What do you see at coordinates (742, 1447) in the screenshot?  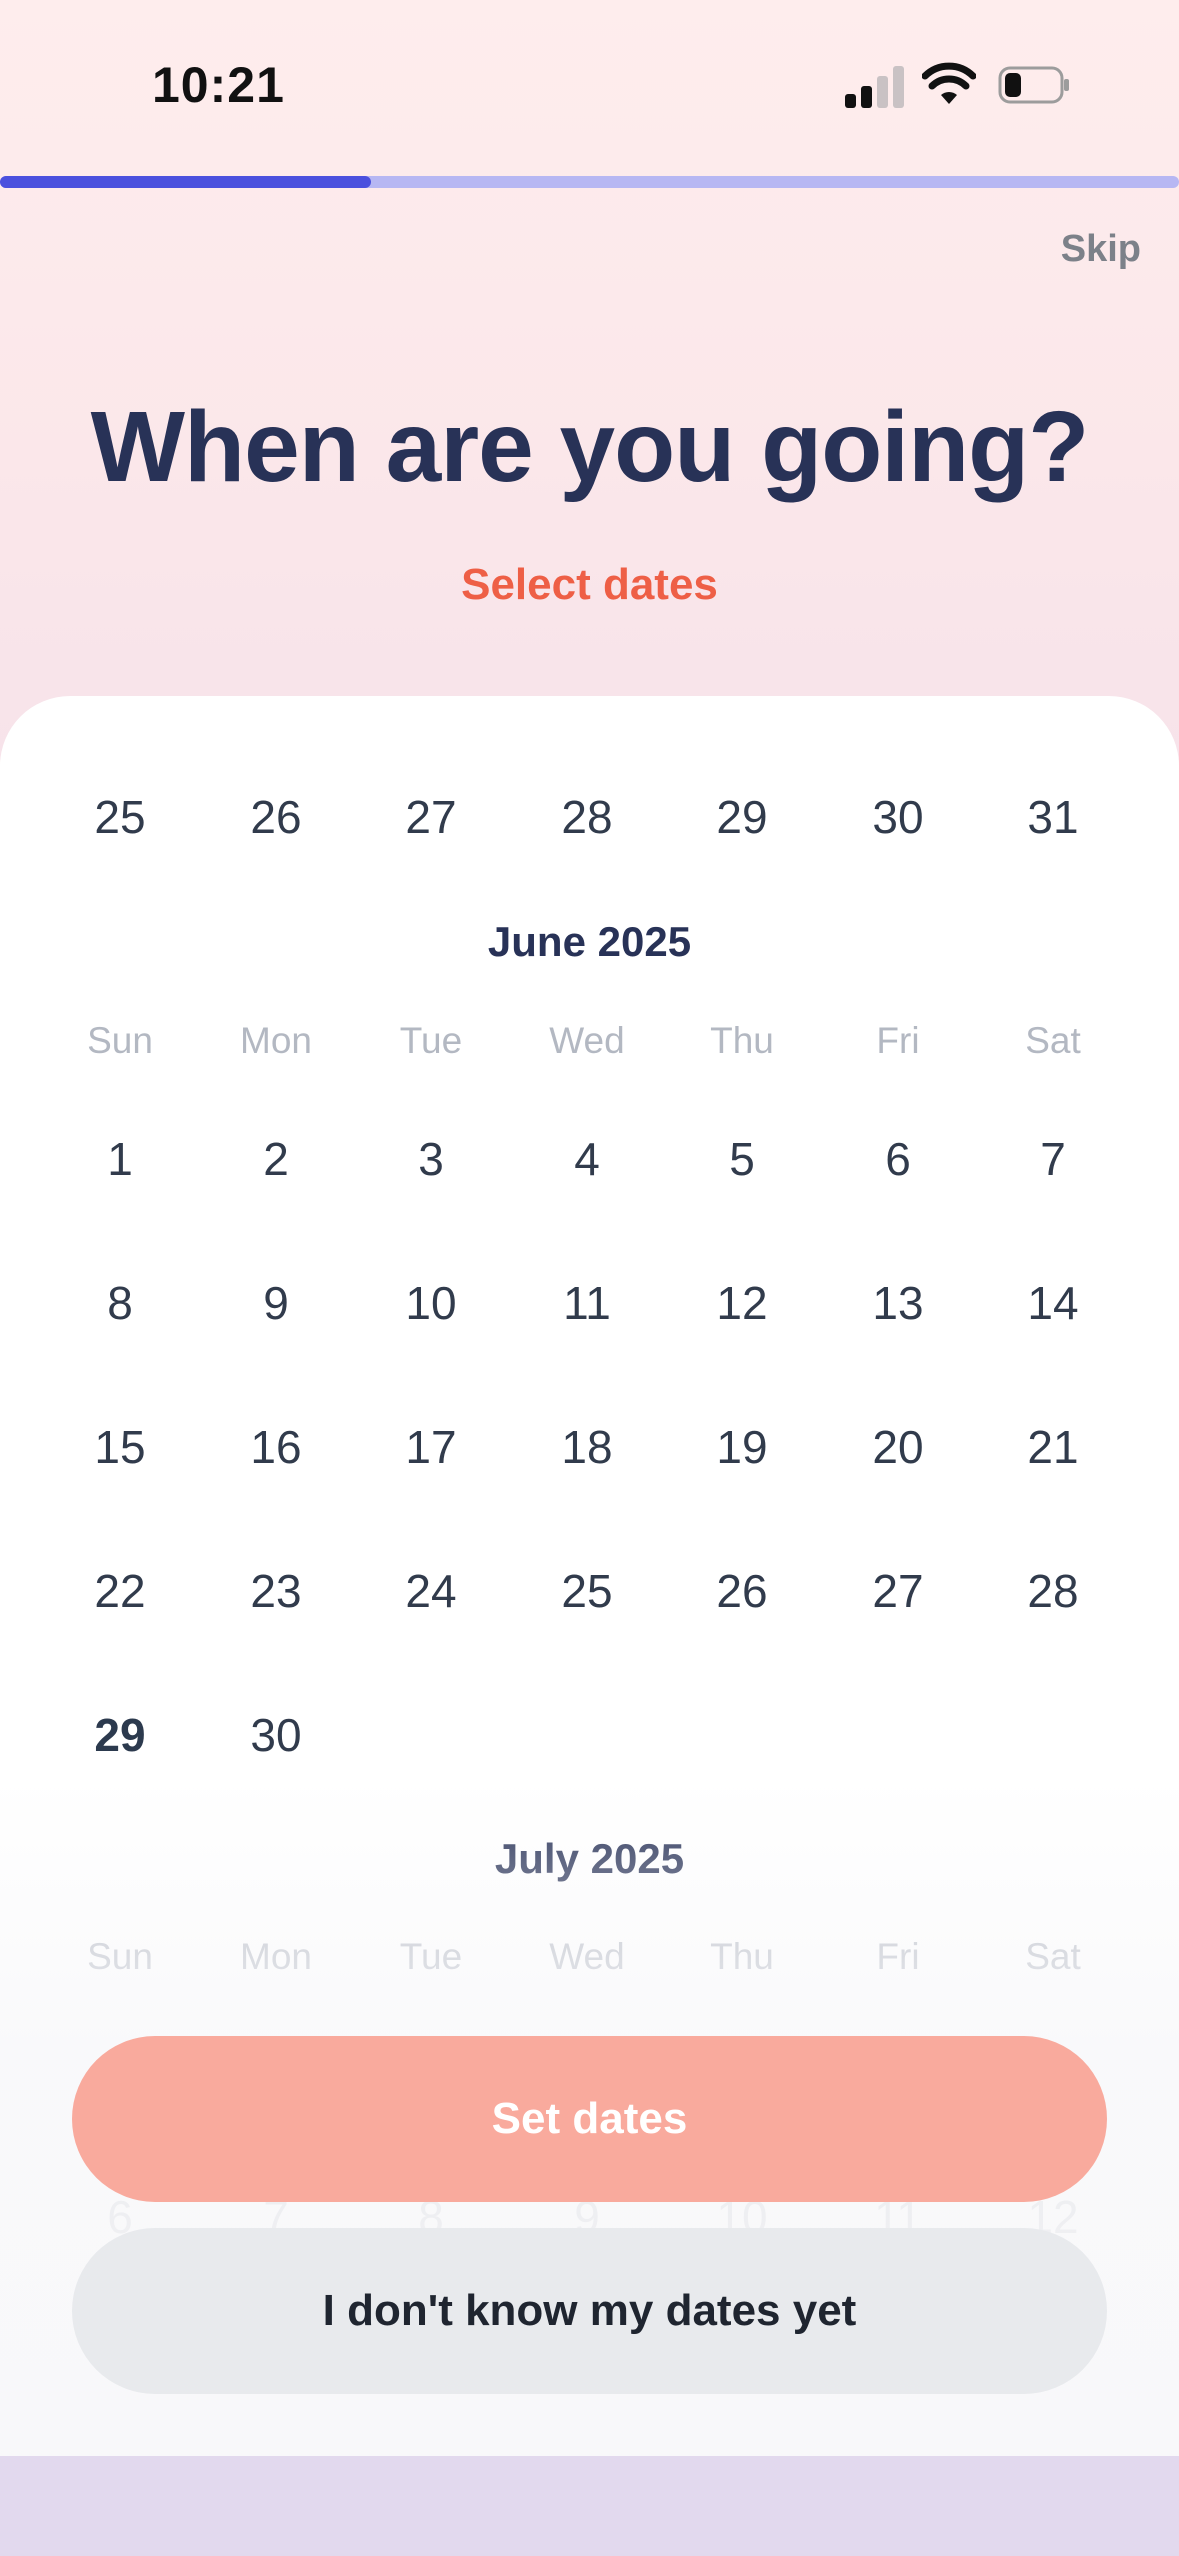 I see `day-cell: 19` at bounding box center [742, 1447].